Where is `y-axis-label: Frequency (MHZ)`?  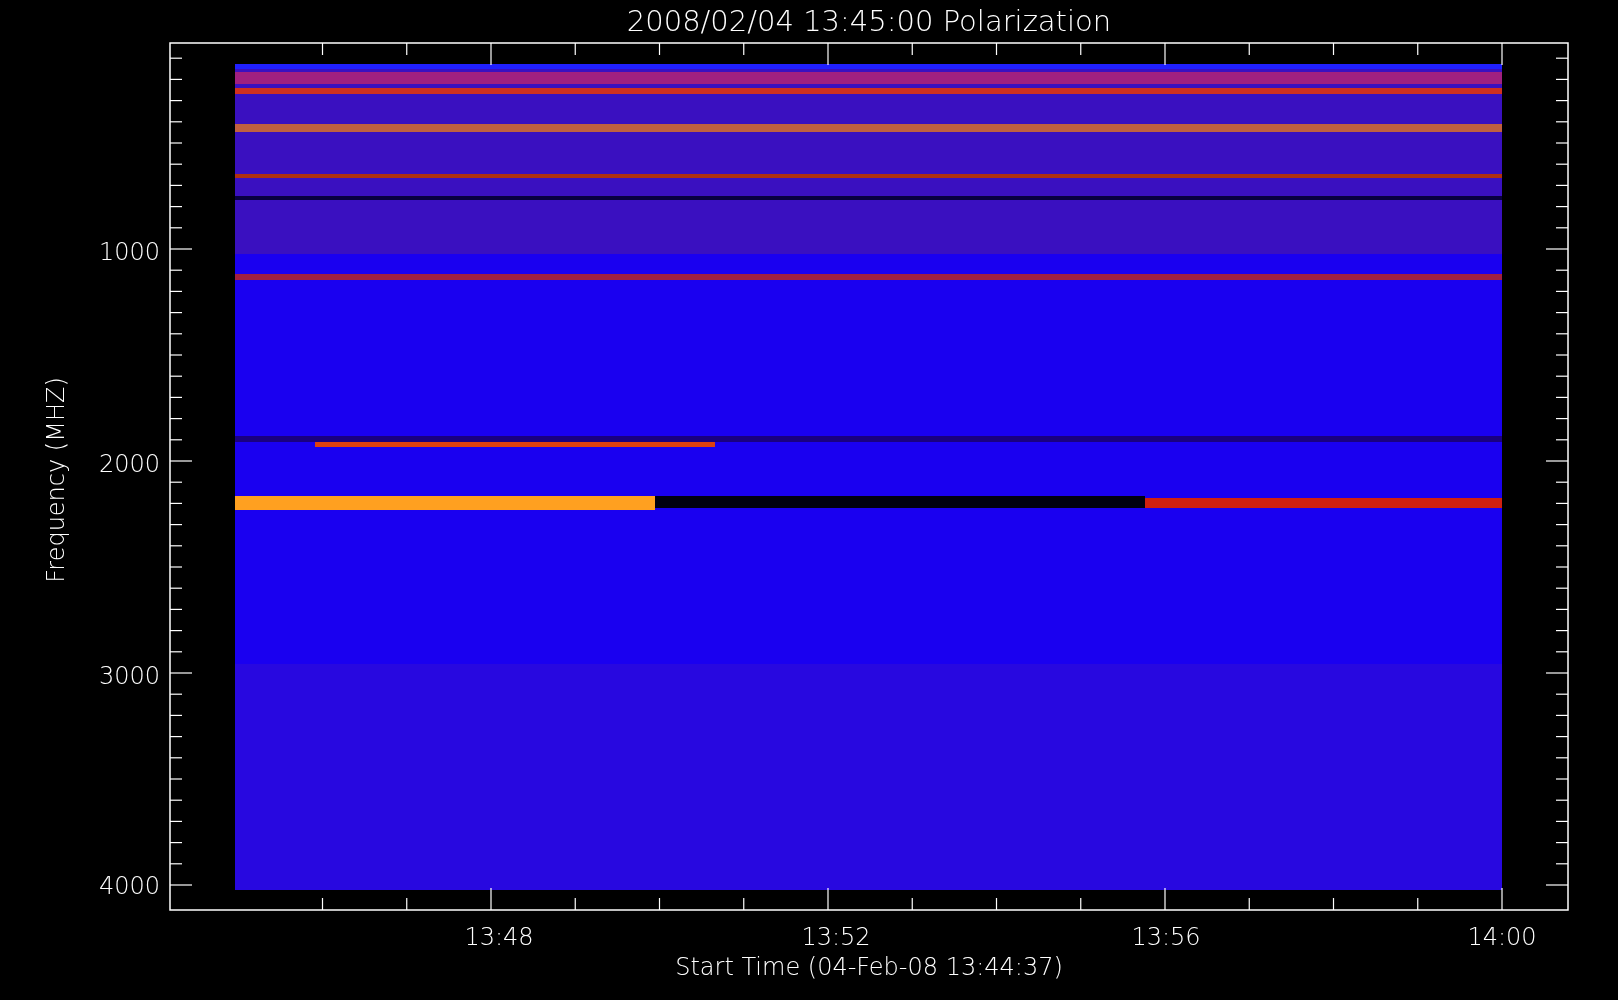 y-axis-label: Frequency (MHZ) is located at coordinates (56, 480).